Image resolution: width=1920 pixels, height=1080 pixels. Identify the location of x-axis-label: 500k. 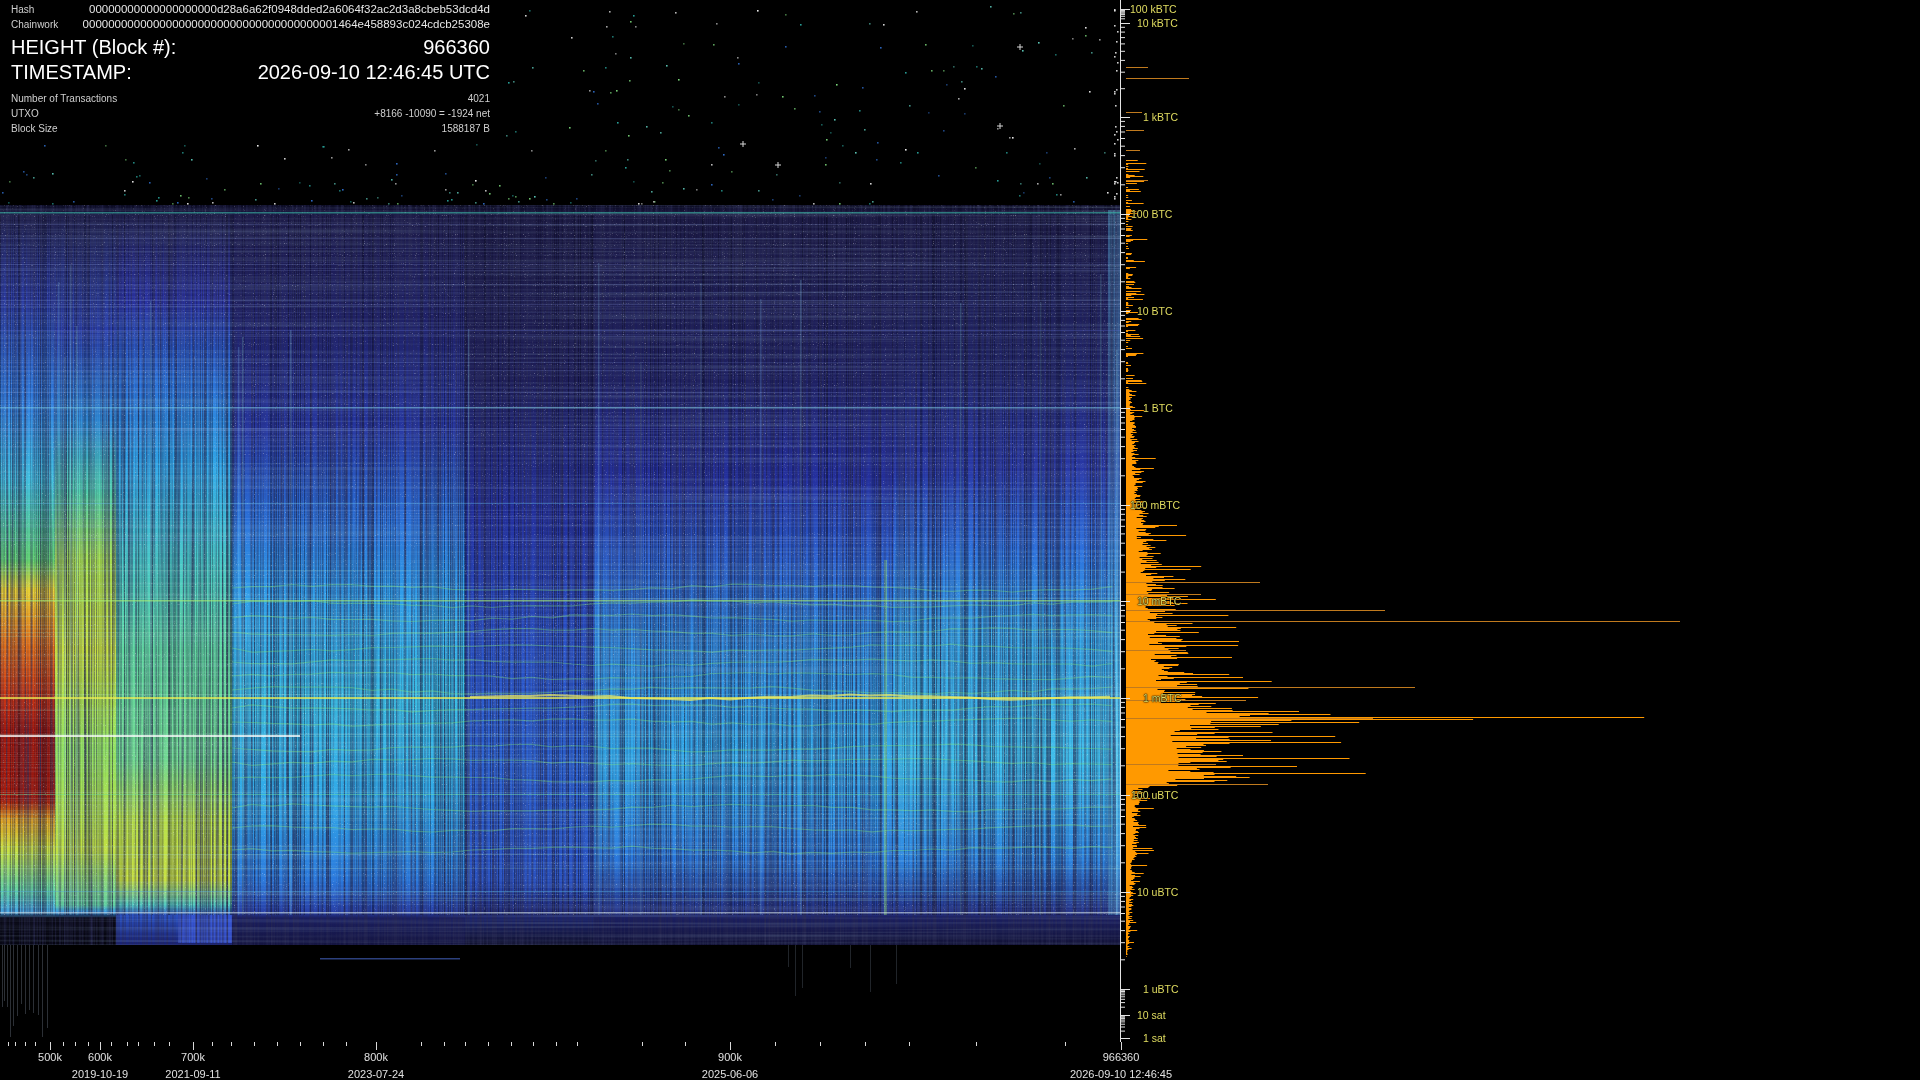
(50, 1057).